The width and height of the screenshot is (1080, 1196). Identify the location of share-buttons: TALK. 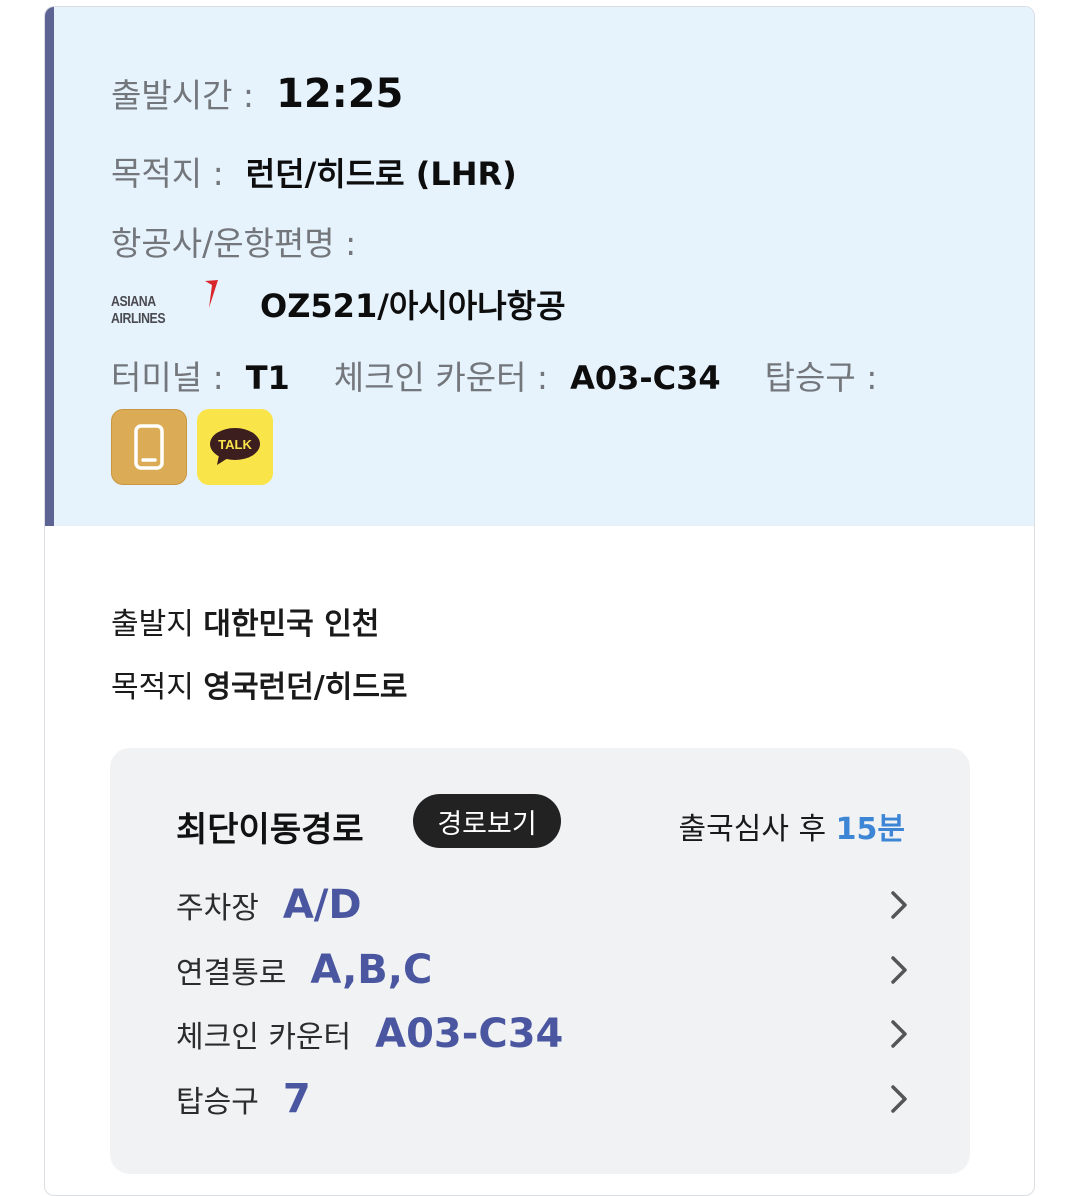
(192, 447).